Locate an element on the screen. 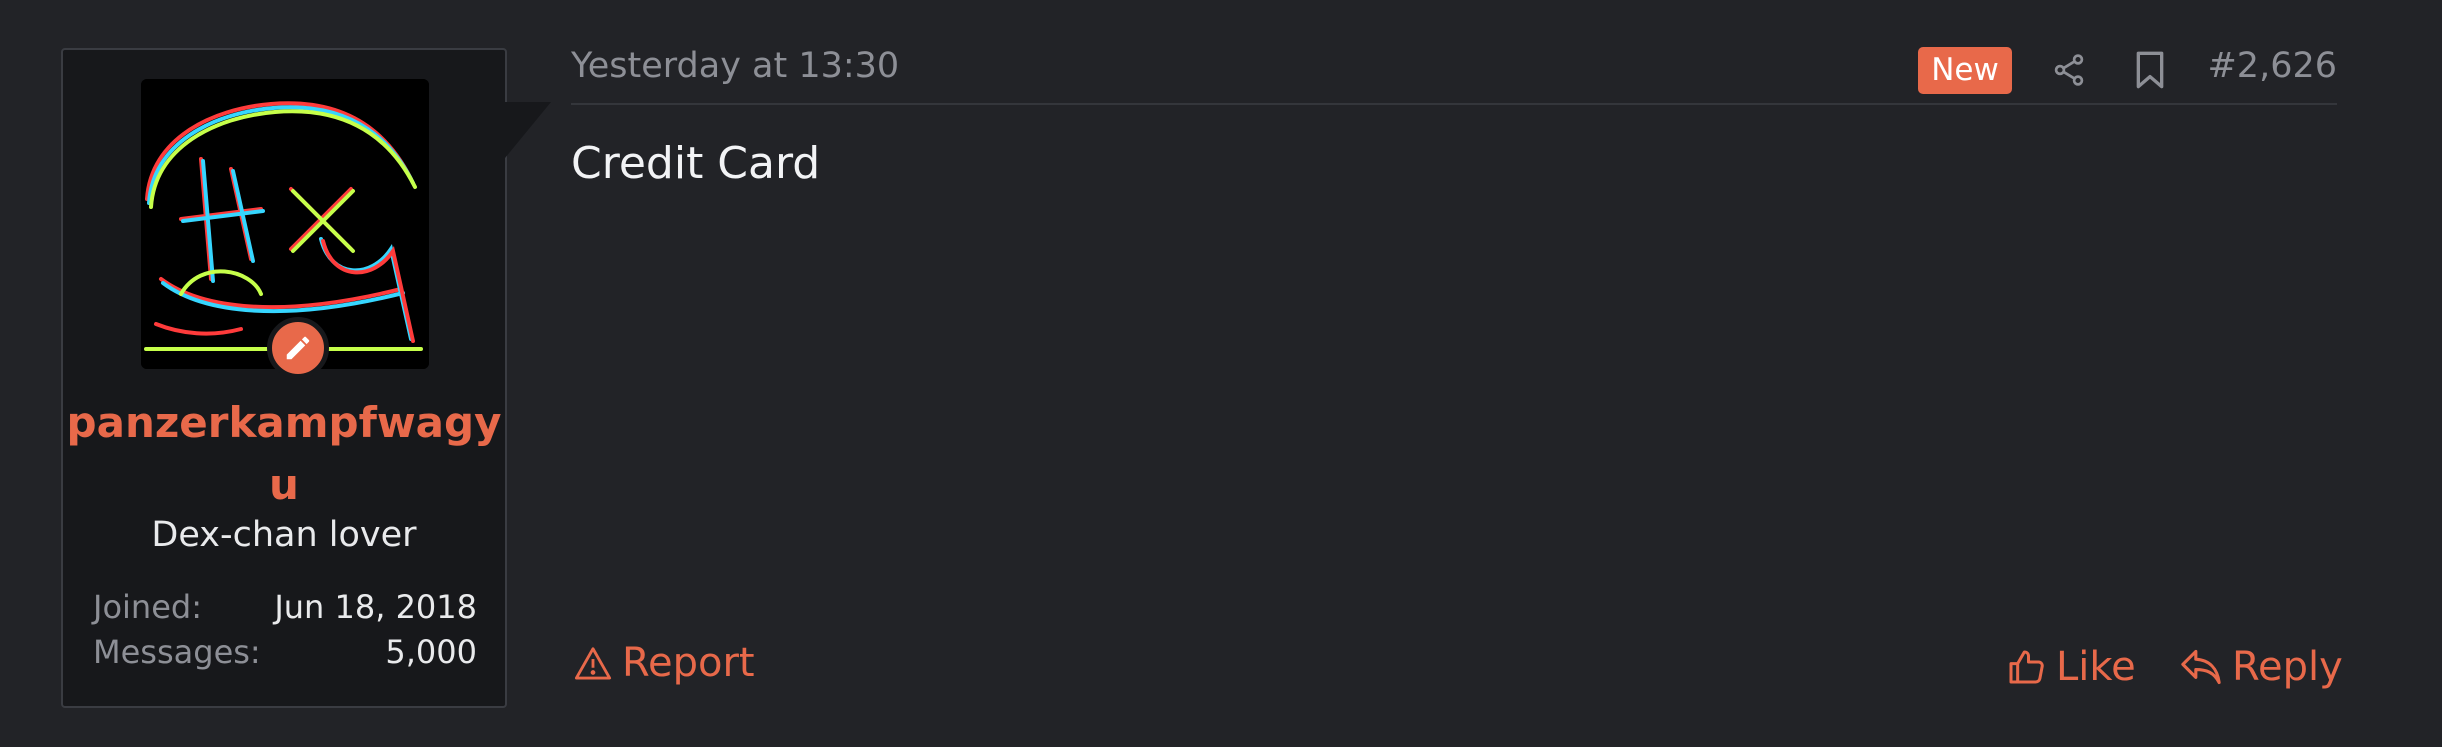 Image resolution: width=2442 pixels, height=747 pixels. thumbs-up-icon is located at coordinates (2026, 667).